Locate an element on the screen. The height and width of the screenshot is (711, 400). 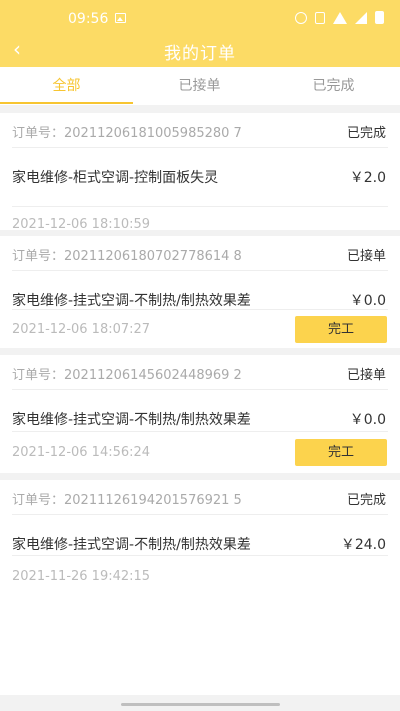
order-header: 订单号：20211206145602448969 2 已接单 is located at coordinates (200, 372).